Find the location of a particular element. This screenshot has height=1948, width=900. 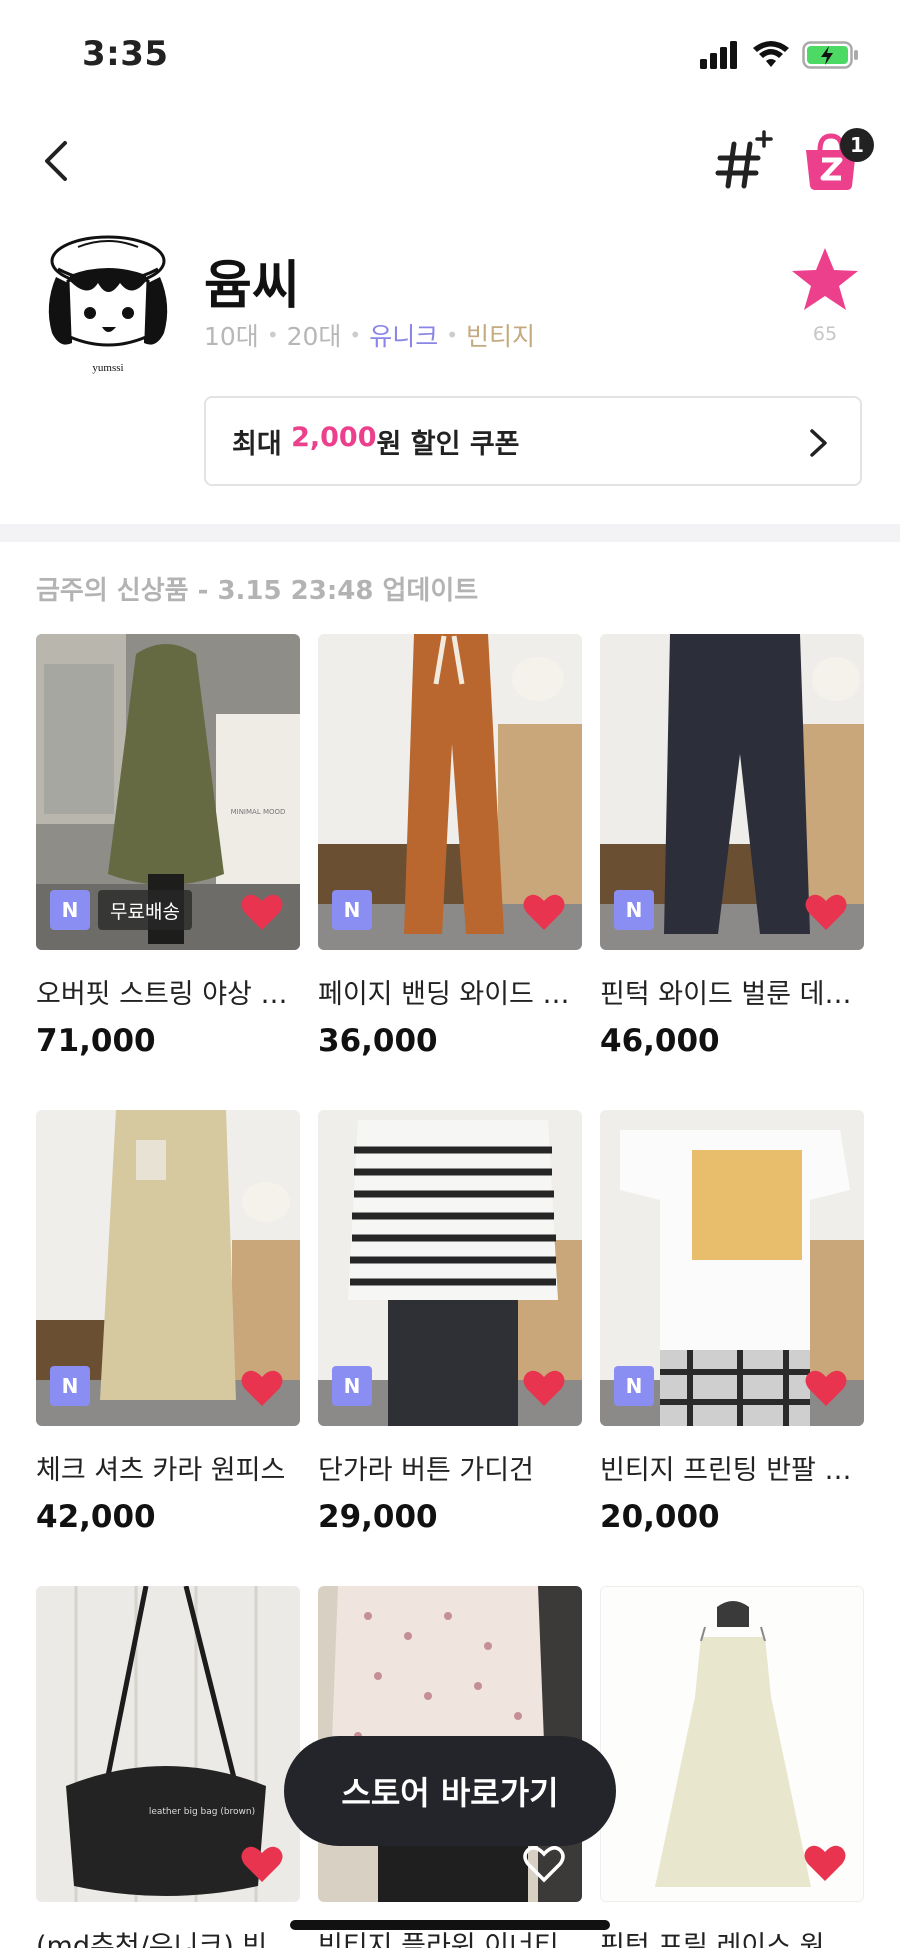

go-to-store-button: 스토어 바로가기 is located at coordinates (450, 1791).